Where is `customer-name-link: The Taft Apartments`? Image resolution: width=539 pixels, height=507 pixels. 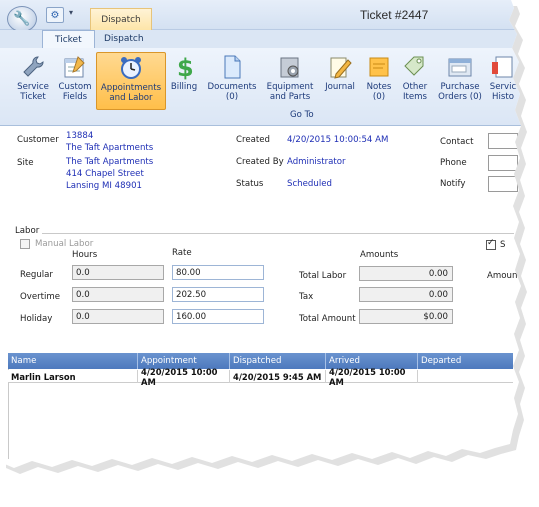
customer-name-link: The Taft Apartments is located at coordinates (109, 148).